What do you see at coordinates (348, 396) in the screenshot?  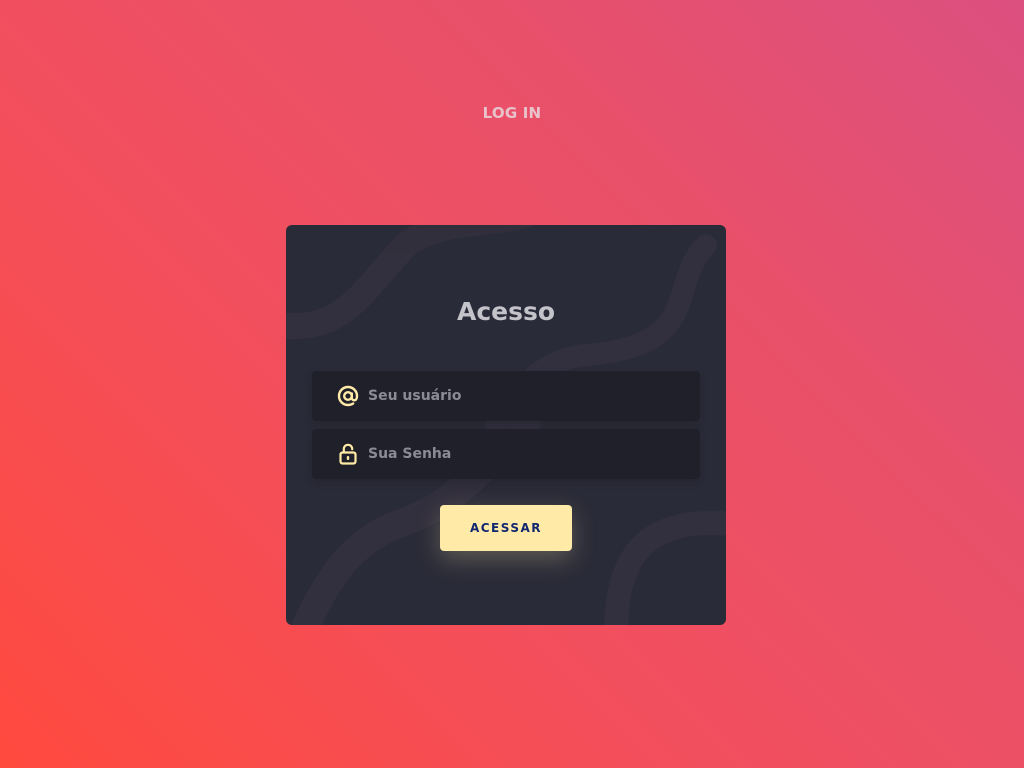 I see `at-sign-icon` at bounding box center [348, 396].